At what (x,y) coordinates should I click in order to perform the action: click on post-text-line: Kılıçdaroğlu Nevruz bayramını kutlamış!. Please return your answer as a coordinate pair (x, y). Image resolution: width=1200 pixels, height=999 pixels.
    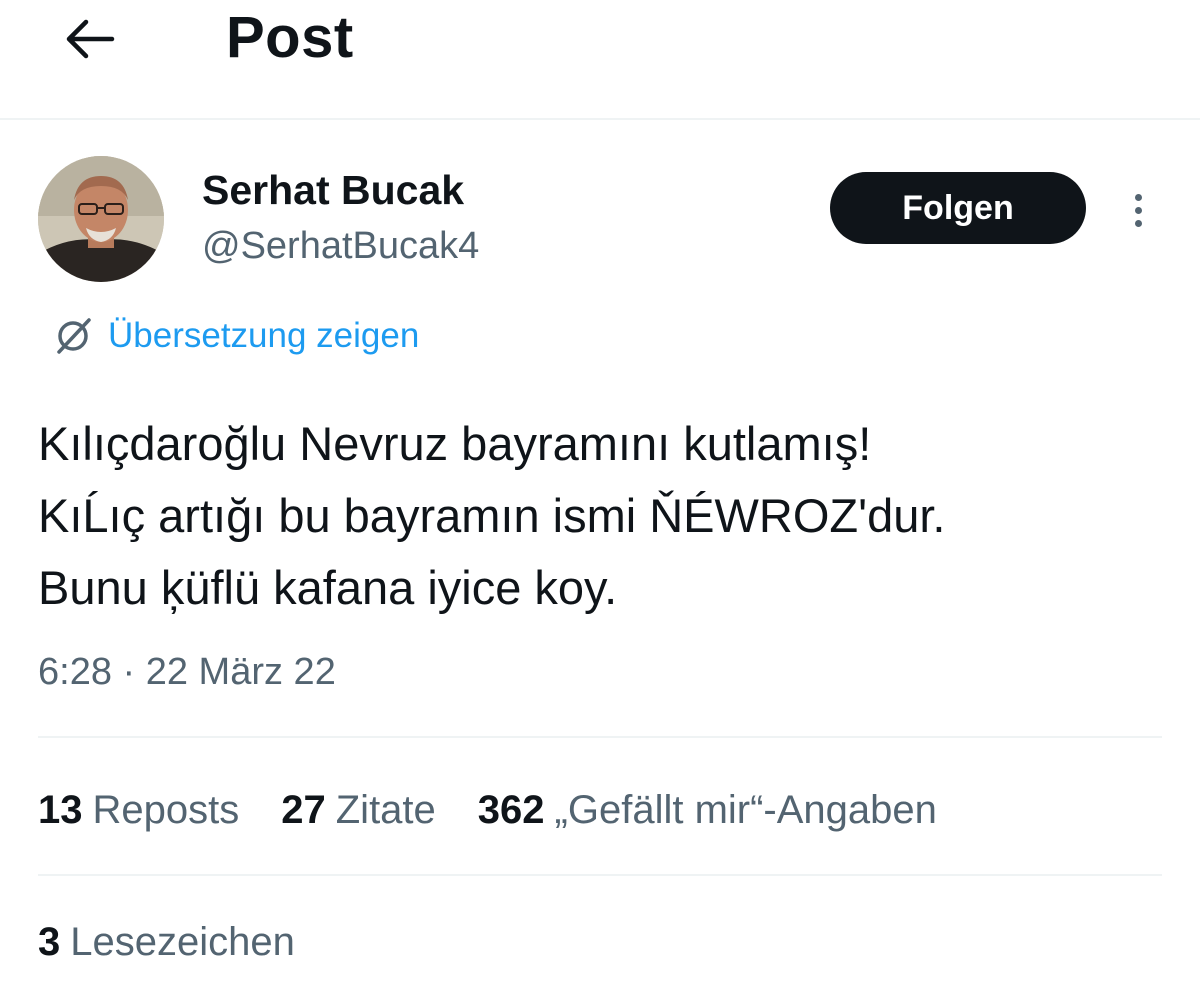
    Looking at the image, I should click on (455, 443).